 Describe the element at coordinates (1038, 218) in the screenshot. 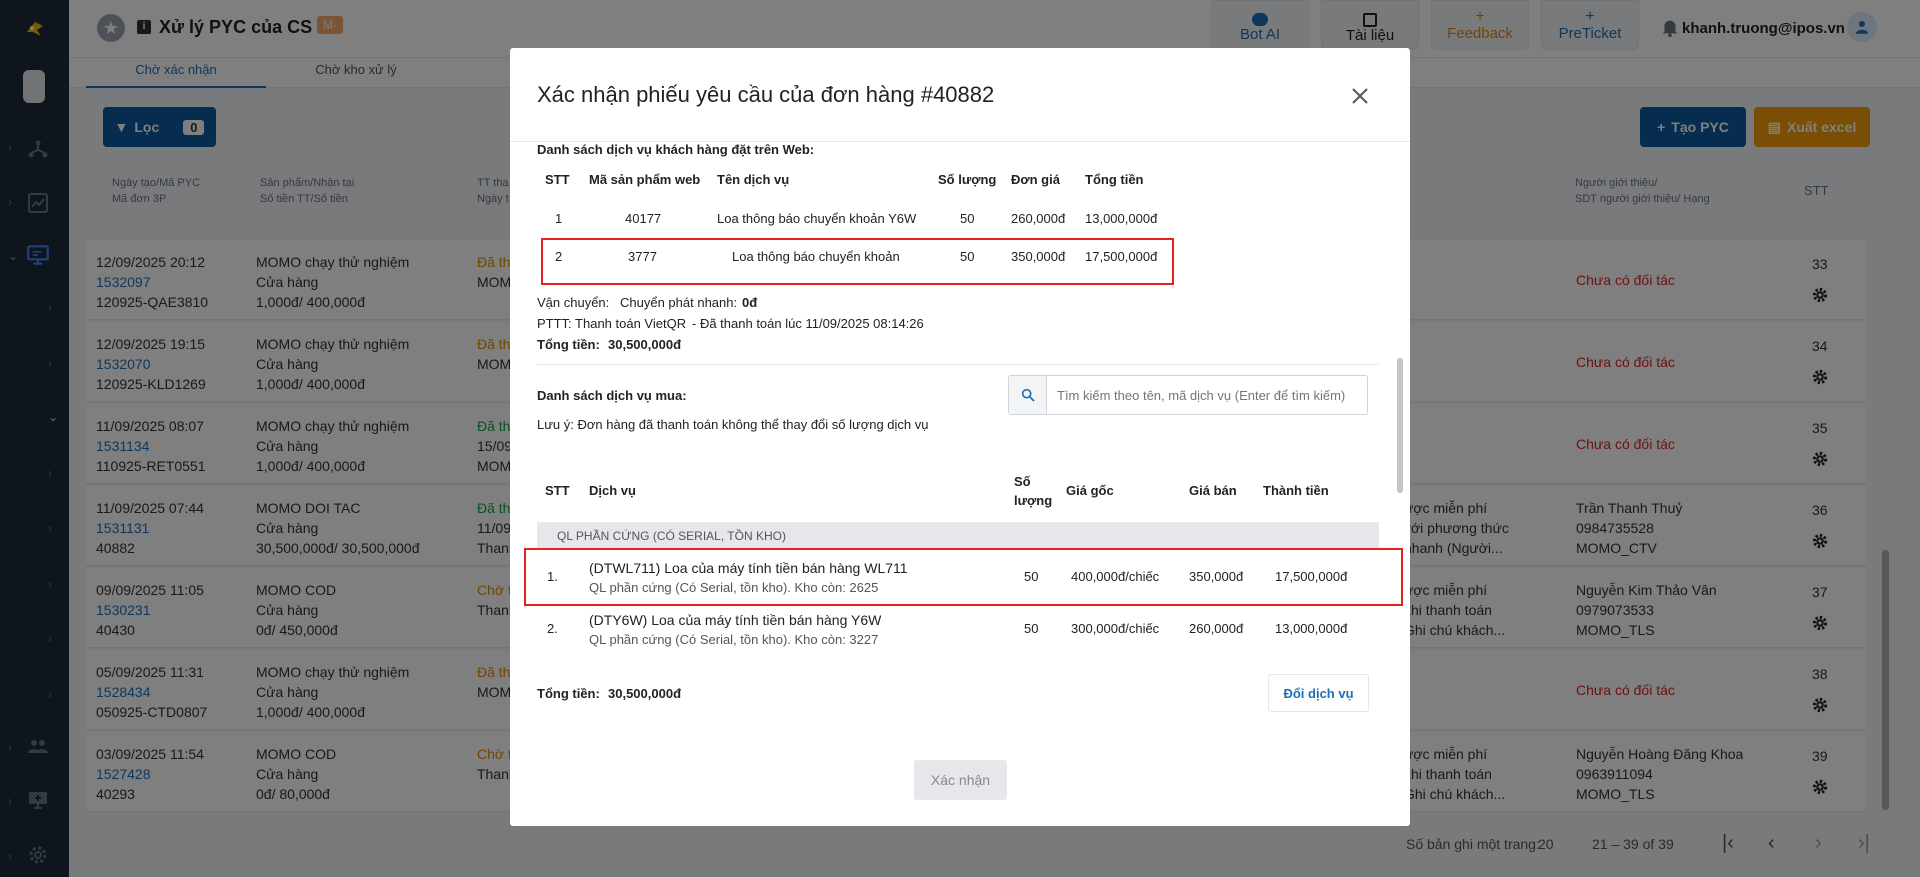

I see `web-row-1-price: 260,000đ` at that location.